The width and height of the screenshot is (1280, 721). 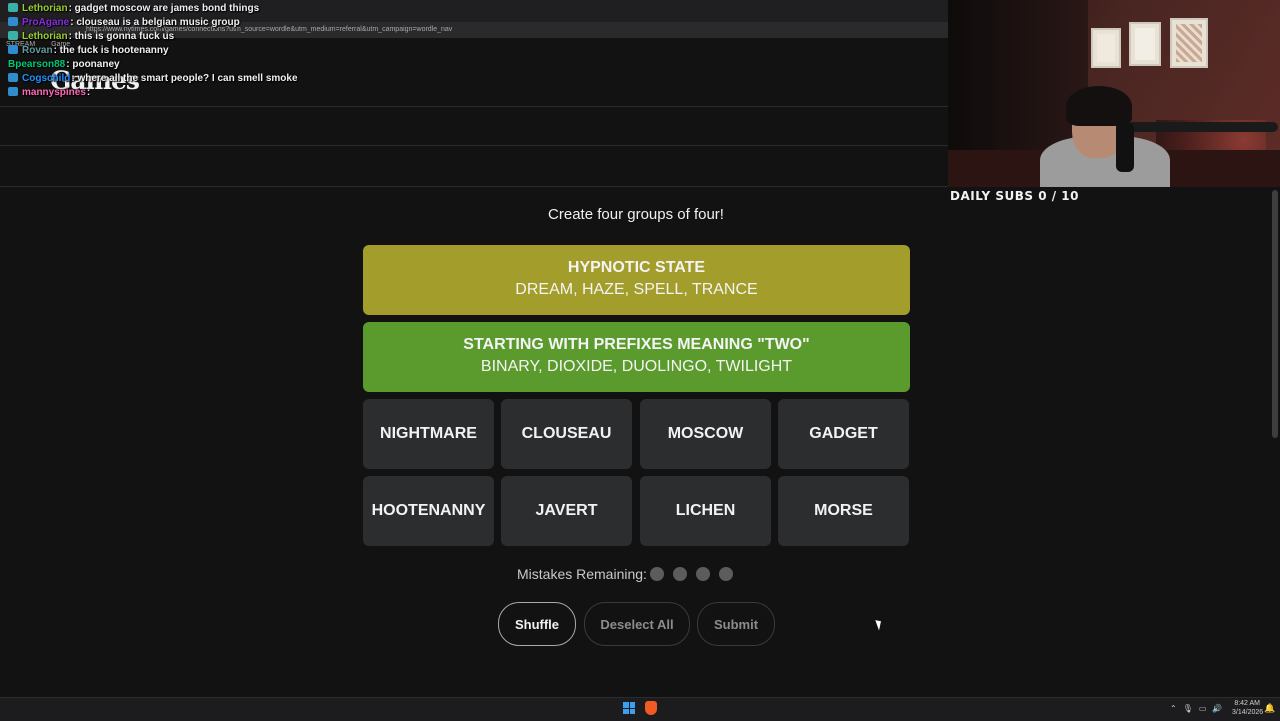 I want to click on volume-icon: 🔊, so click(x=1217, y=708).